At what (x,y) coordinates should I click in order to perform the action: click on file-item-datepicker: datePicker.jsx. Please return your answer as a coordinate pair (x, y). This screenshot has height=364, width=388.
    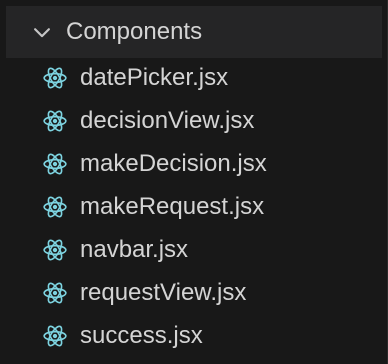
    Looking at the image, I should click on (194, 77).